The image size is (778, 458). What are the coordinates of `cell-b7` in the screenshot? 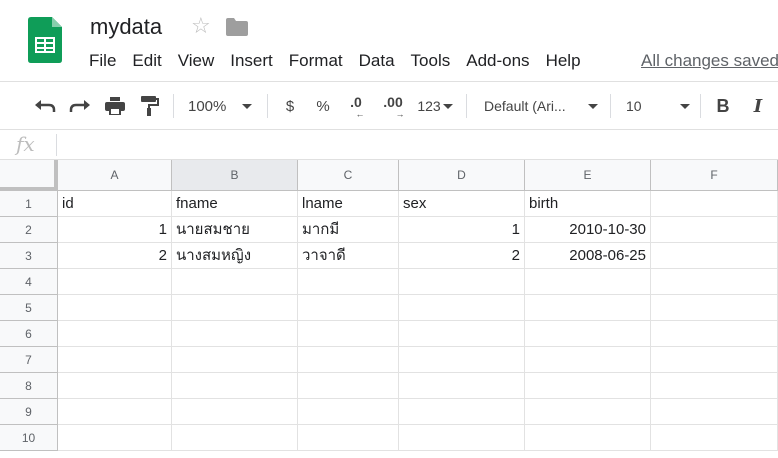 It's located at (235, 360).